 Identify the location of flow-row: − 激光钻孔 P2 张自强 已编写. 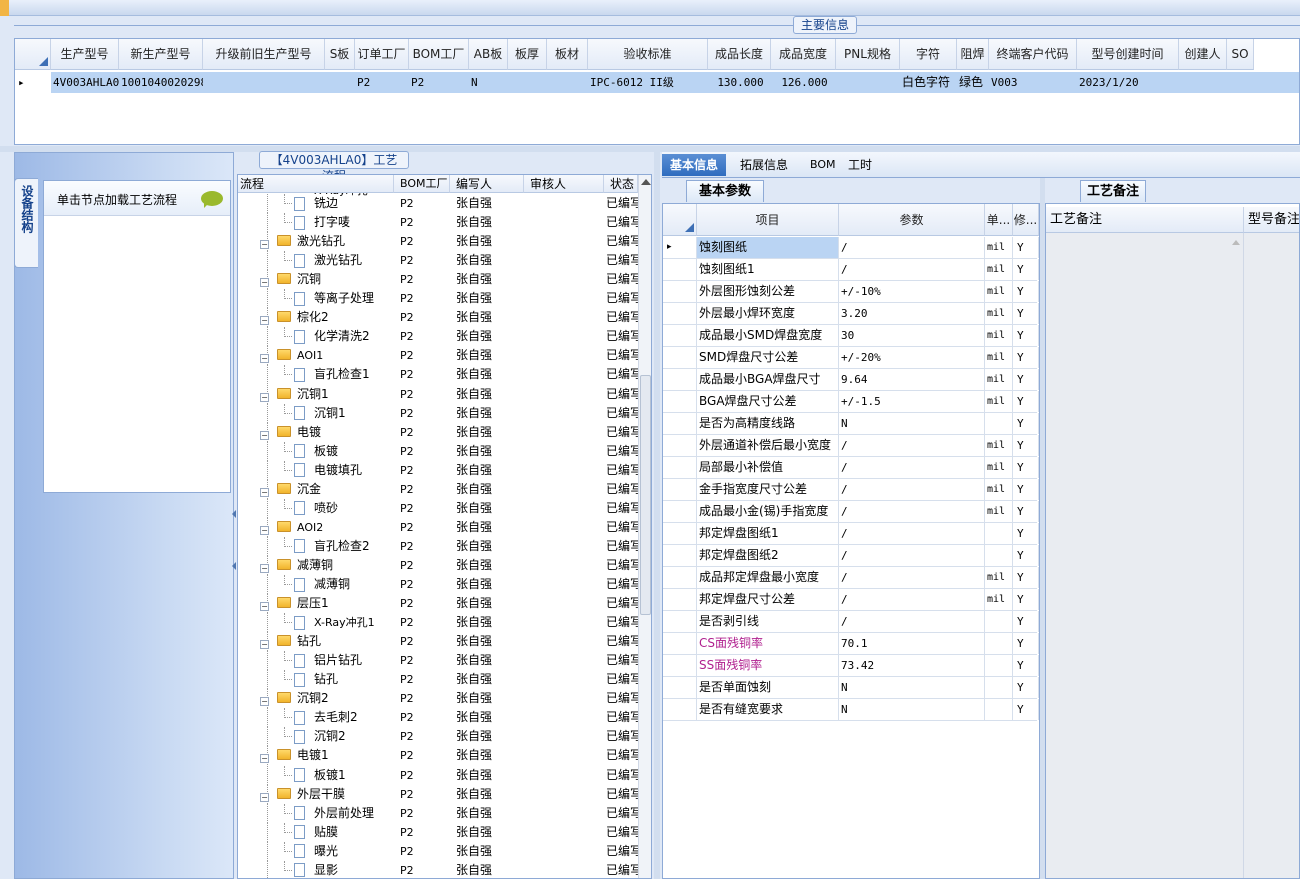
(438, 242).